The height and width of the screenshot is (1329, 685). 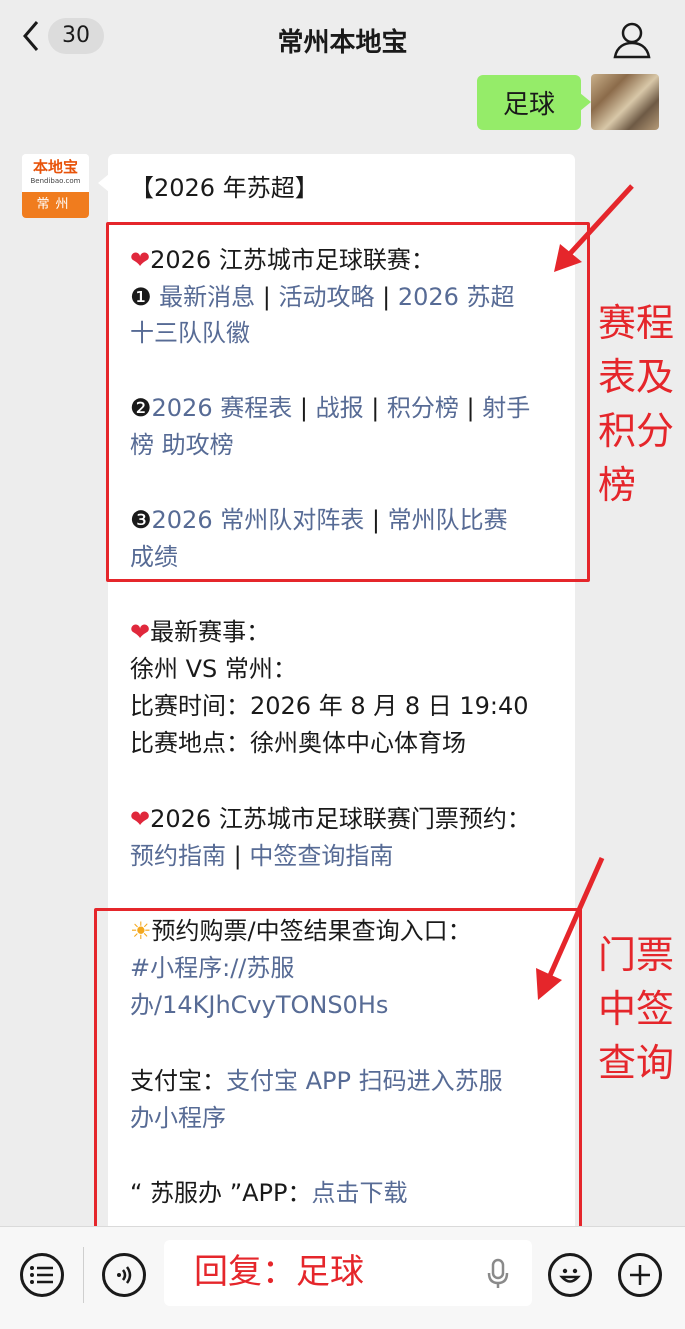 I want to click on avatar-city-label: 常州, so click(x=55, y=205).